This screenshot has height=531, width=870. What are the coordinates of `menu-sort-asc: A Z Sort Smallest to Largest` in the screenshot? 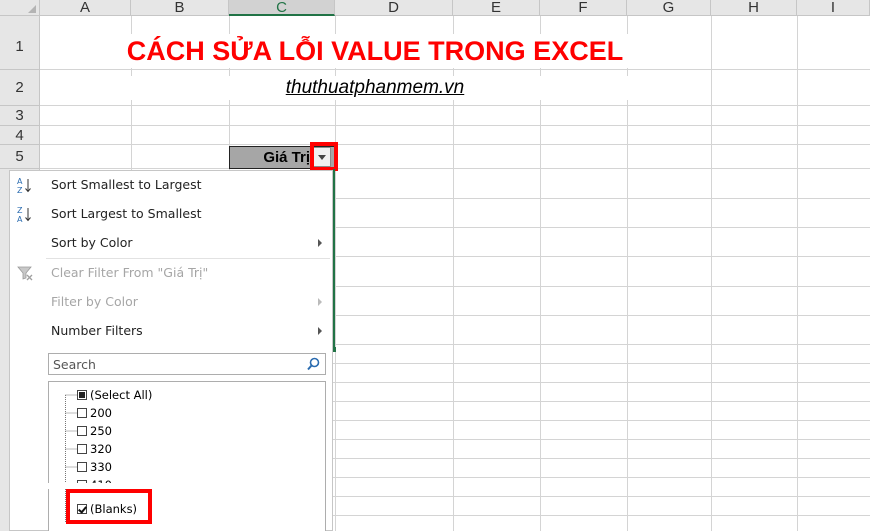 It's located at (171, 185).